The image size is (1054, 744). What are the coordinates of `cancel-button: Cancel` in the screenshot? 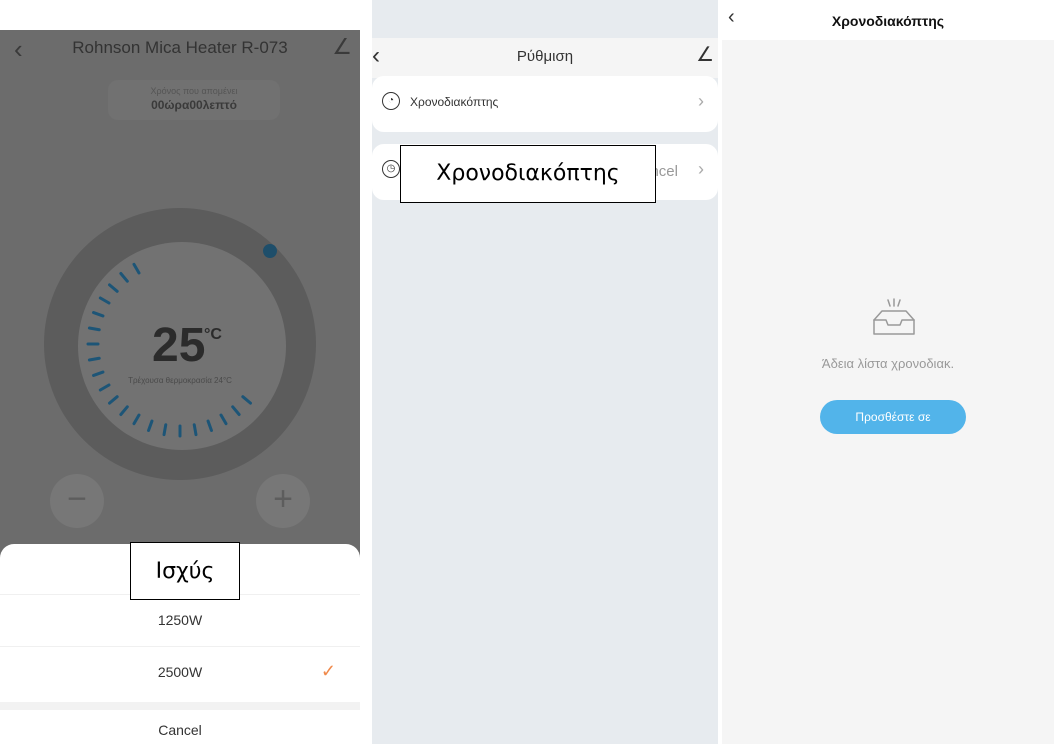 It's located at (180, 726).